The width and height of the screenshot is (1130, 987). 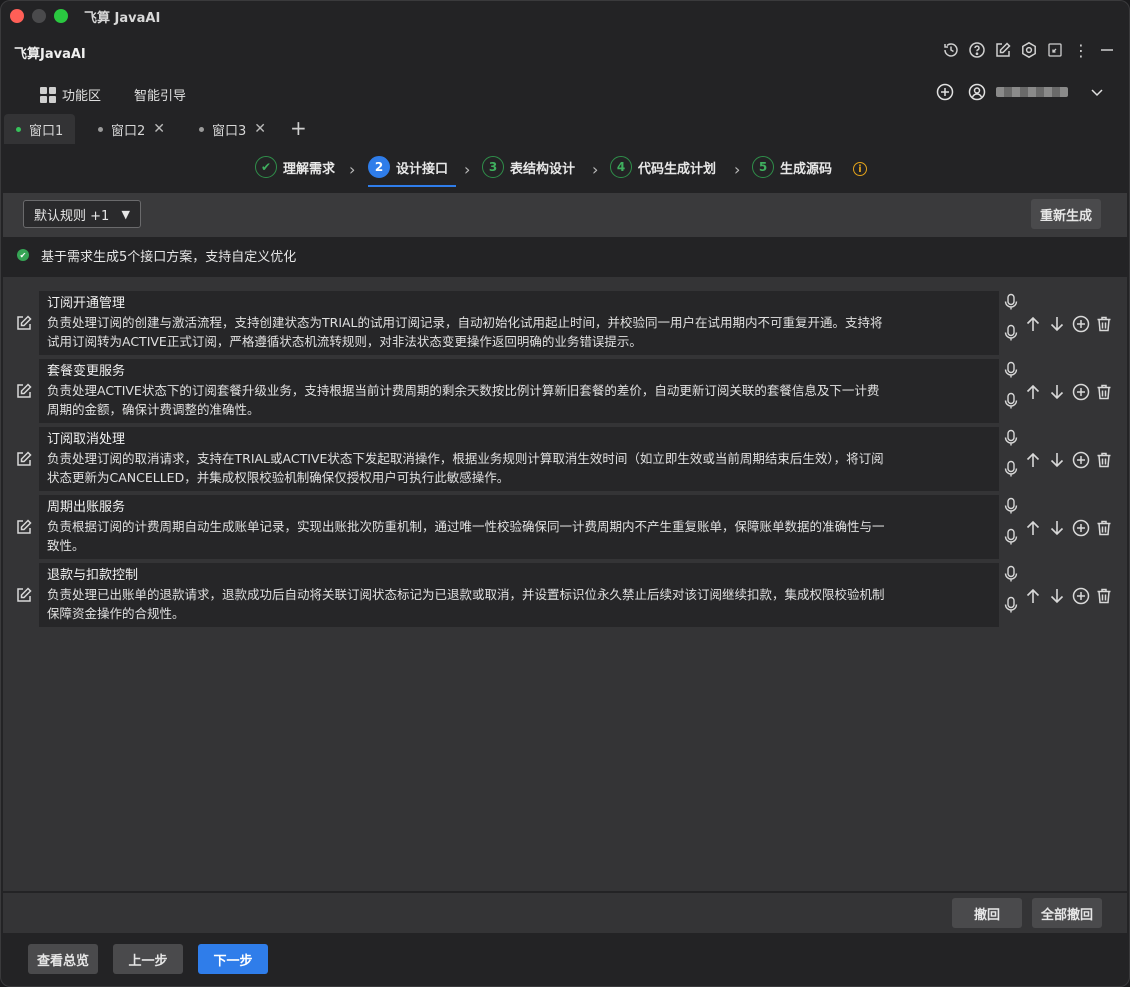 I want to click on function-area-menu: 功能区, so click(x=70, y=94).